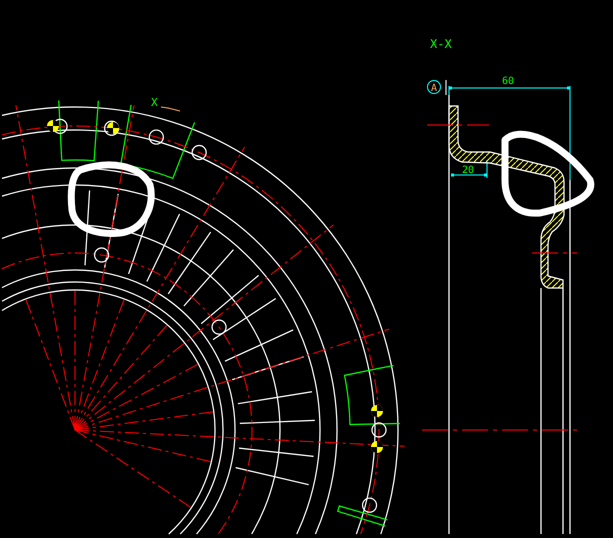  What do you see at coordinates (468, 170) in the screenshot?
I see `dimension-value: 20` at bounding box center [468, 170].